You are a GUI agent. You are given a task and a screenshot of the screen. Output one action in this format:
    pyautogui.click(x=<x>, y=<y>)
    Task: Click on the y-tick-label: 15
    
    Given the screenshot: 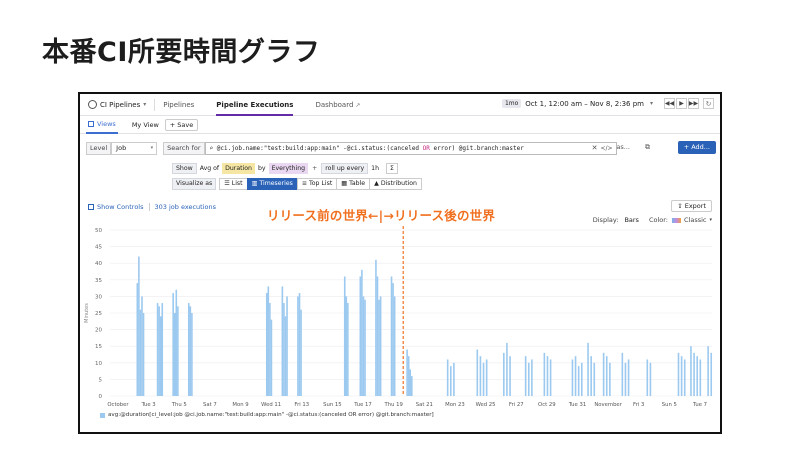 What is the action you would take?
    pyautogui.click(x=98, y=347)
    